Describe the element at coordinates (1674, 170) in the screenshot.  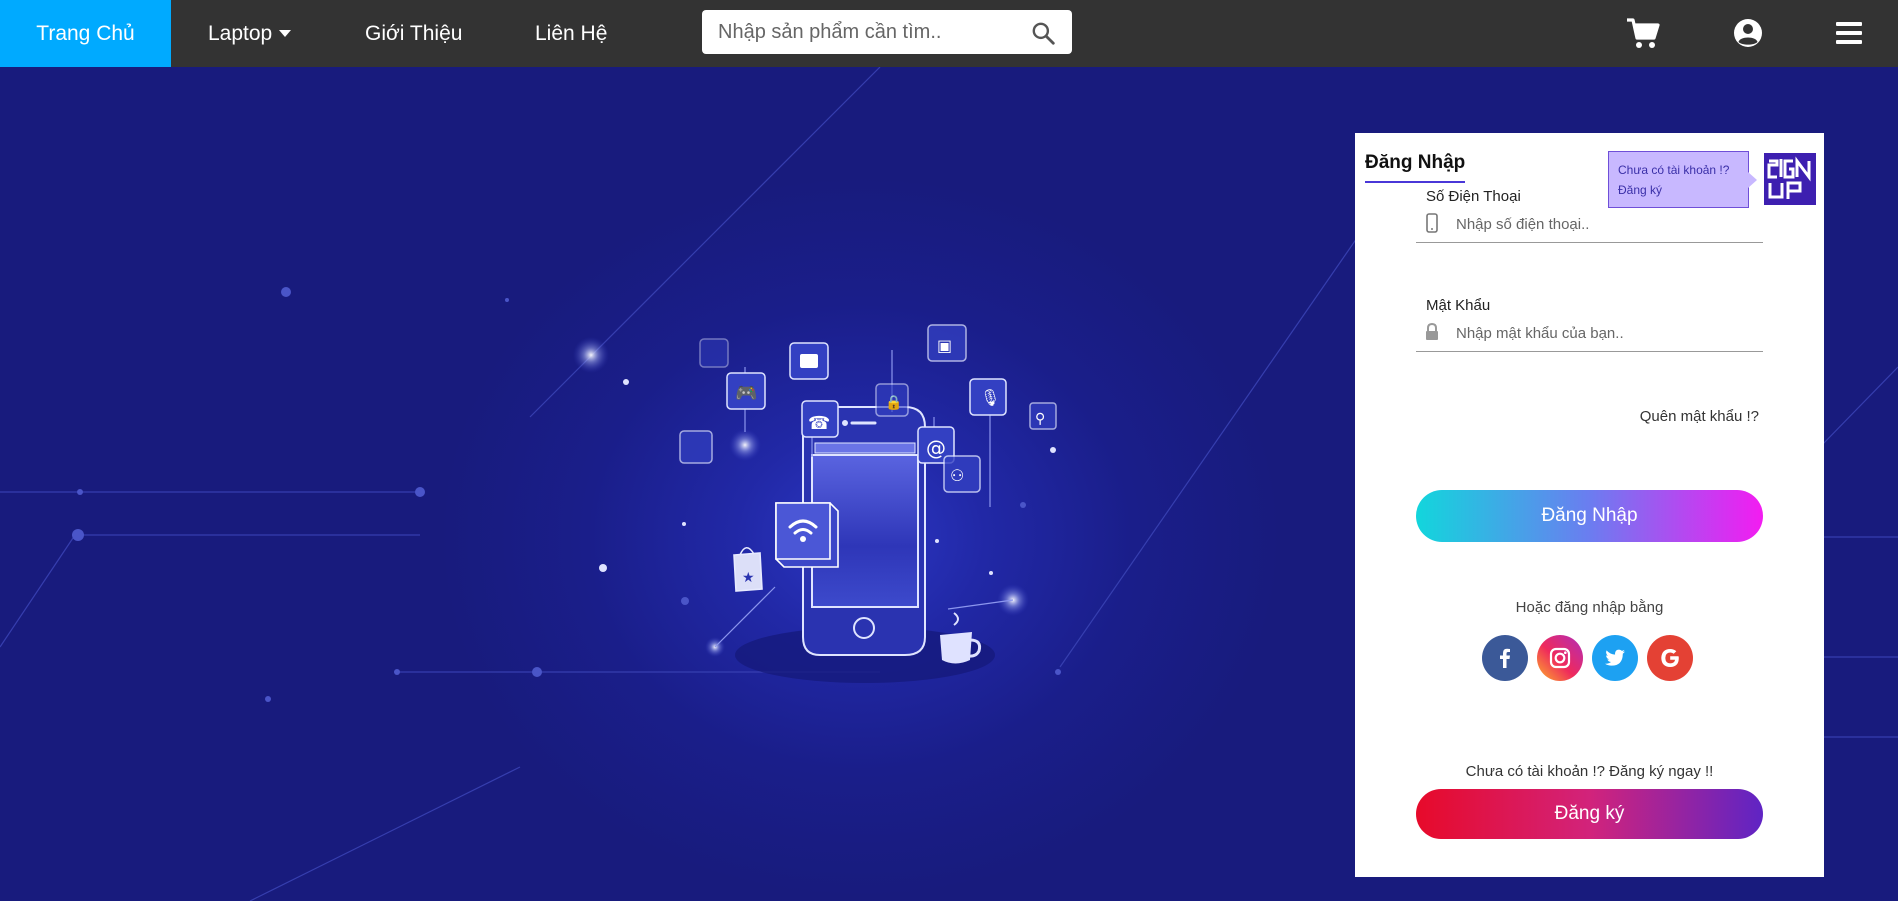
I see `tooltip-line1: Chưa có tài khoản !?` at that location.